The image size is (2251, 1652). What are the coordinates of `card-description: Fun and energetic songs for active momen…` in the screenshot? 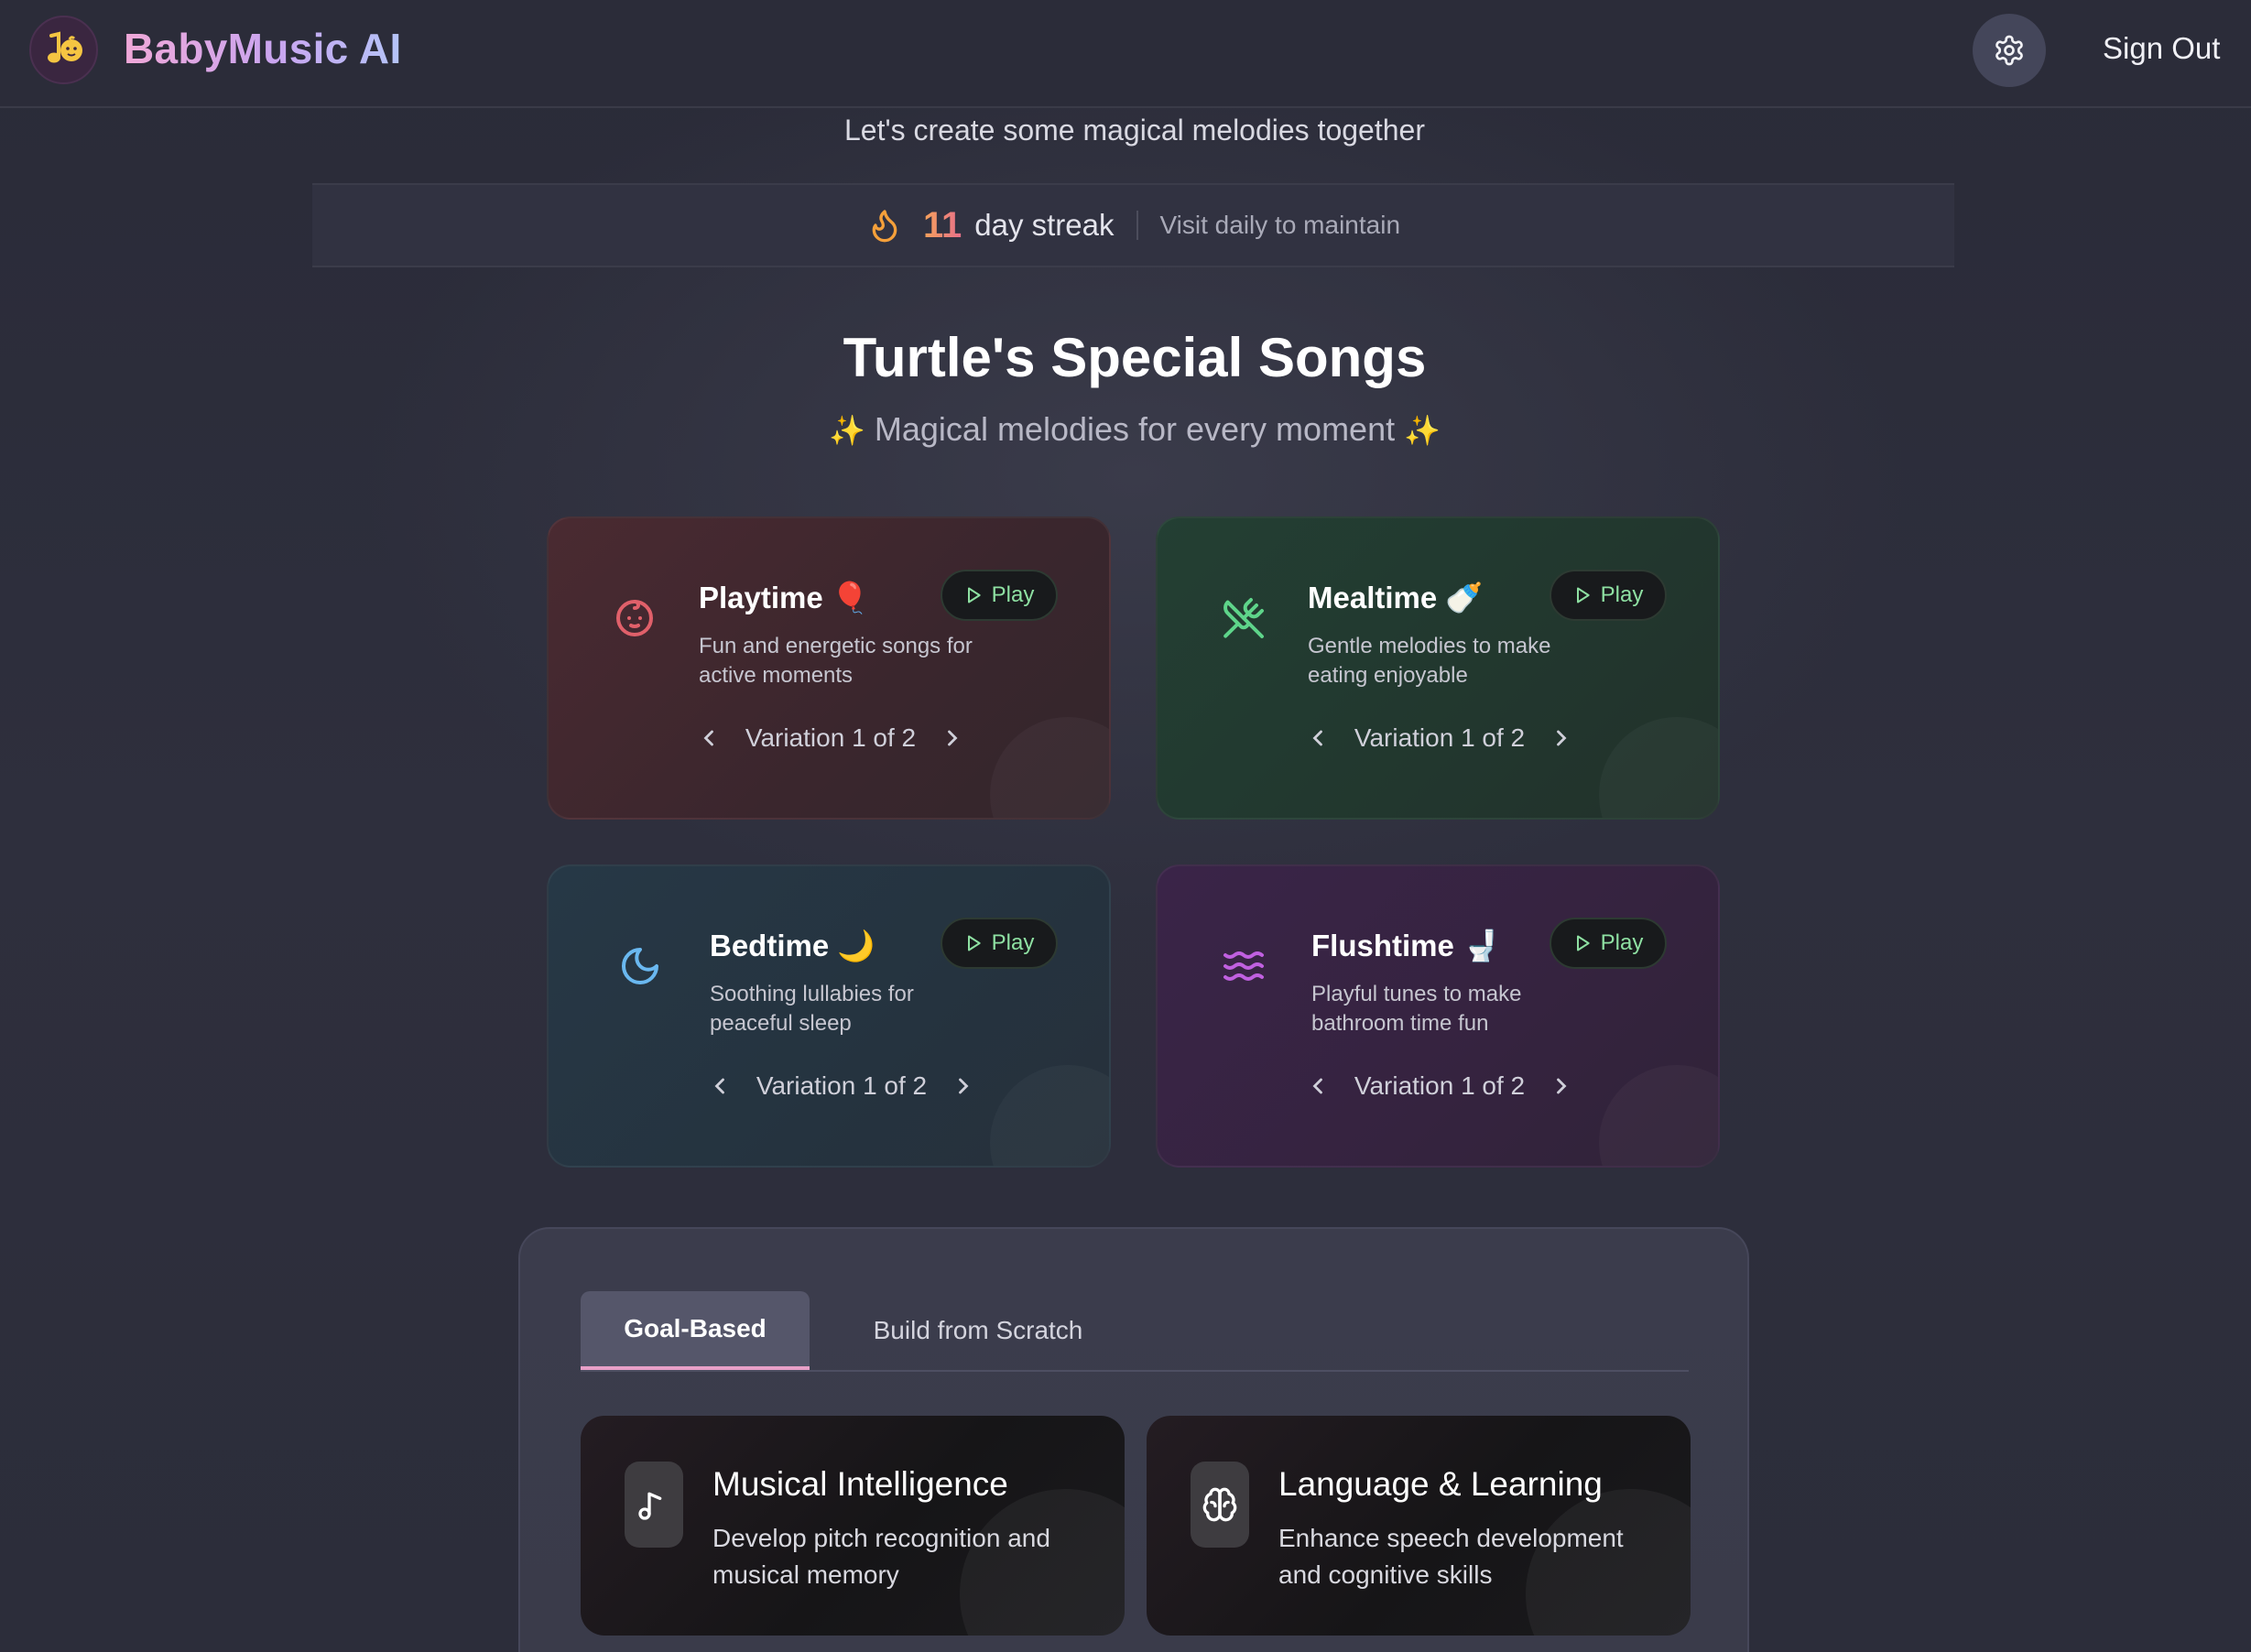 It's located at (836, 661).